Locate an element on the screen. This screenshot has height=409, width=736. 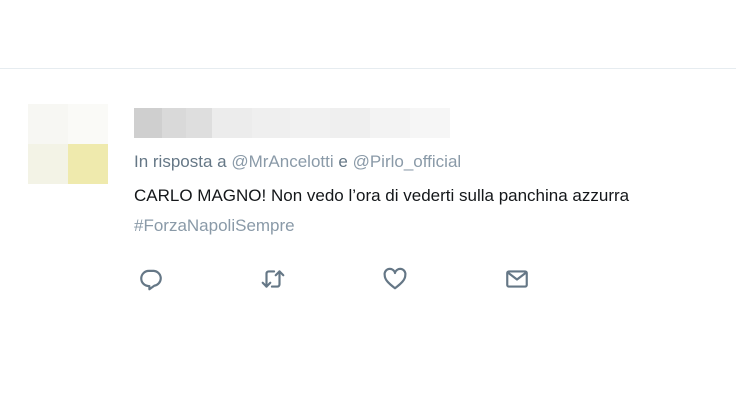
mention-link: @Pirlo_official is located at coordinates (407, 161).